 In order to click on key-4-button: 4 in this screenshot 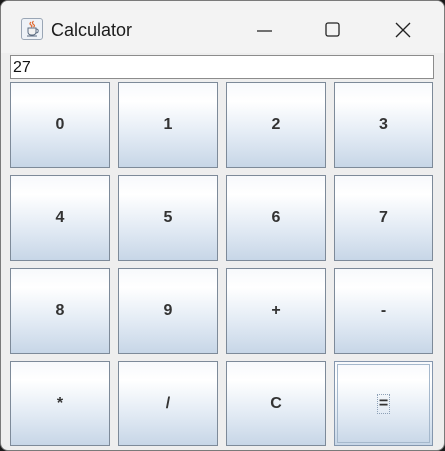, I will do `click(60, 218)`.